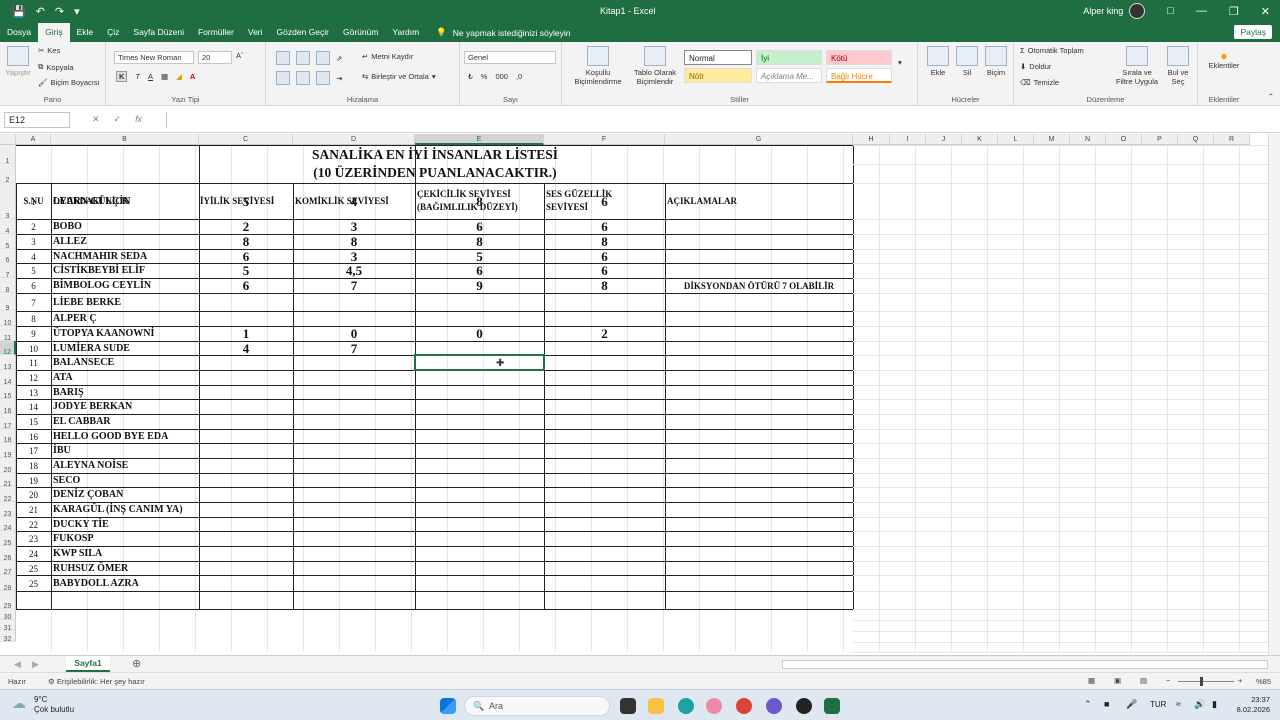 This screenshot has height=720, width=1280. What do you see at coordinates (8, 319) in the screenshot?
I see `row-header-10: 10` at bounding box center [8, 319].